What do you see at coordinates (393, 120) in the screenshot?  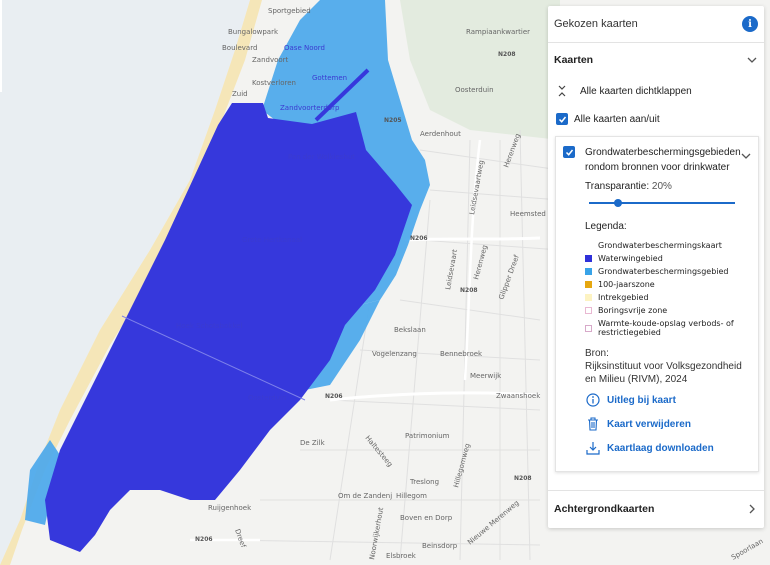 I see `road-label: N205` at bounding box center [393, 120].